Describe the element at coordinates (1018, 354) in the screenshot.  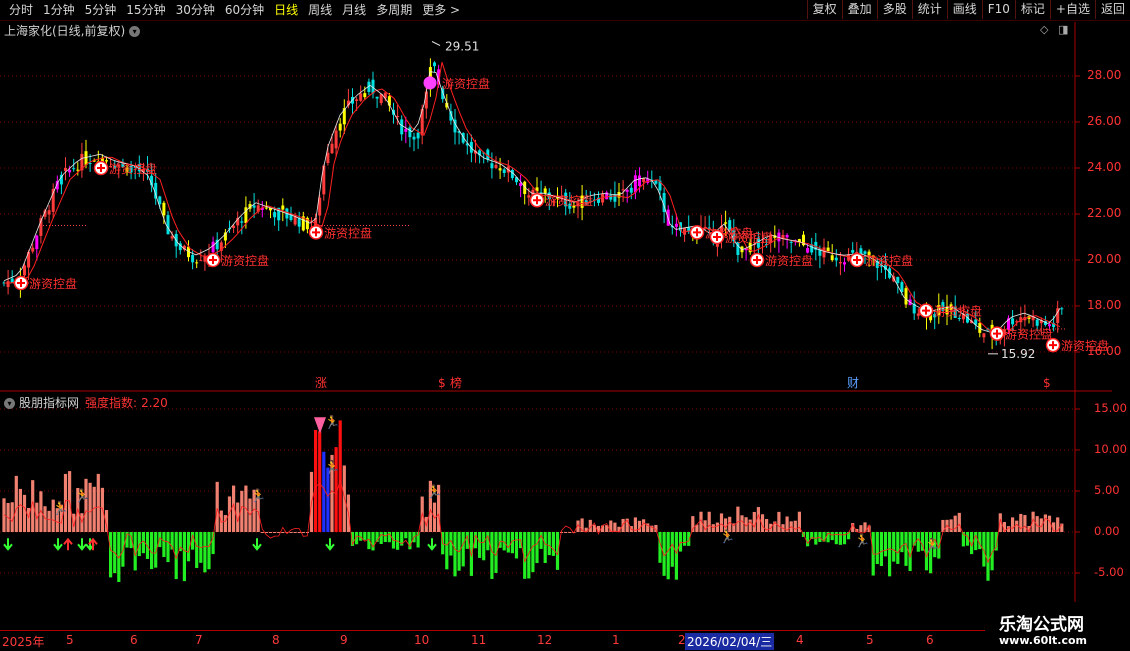
I see `low-price-label: 15.92` at that location.